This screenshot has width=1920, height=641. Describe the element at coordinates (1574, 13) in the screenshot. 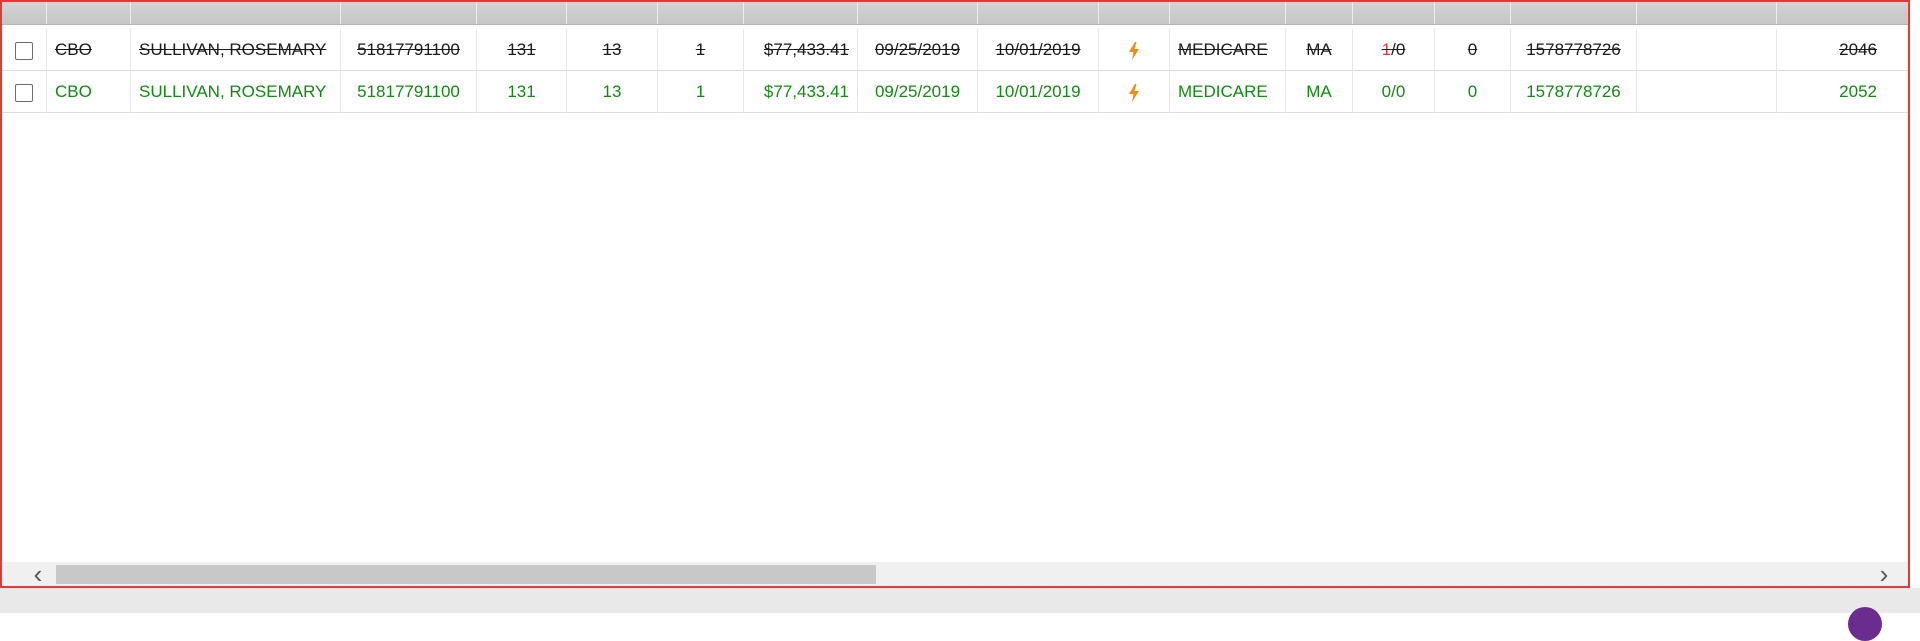

I see `header-cell-npi` at that location.